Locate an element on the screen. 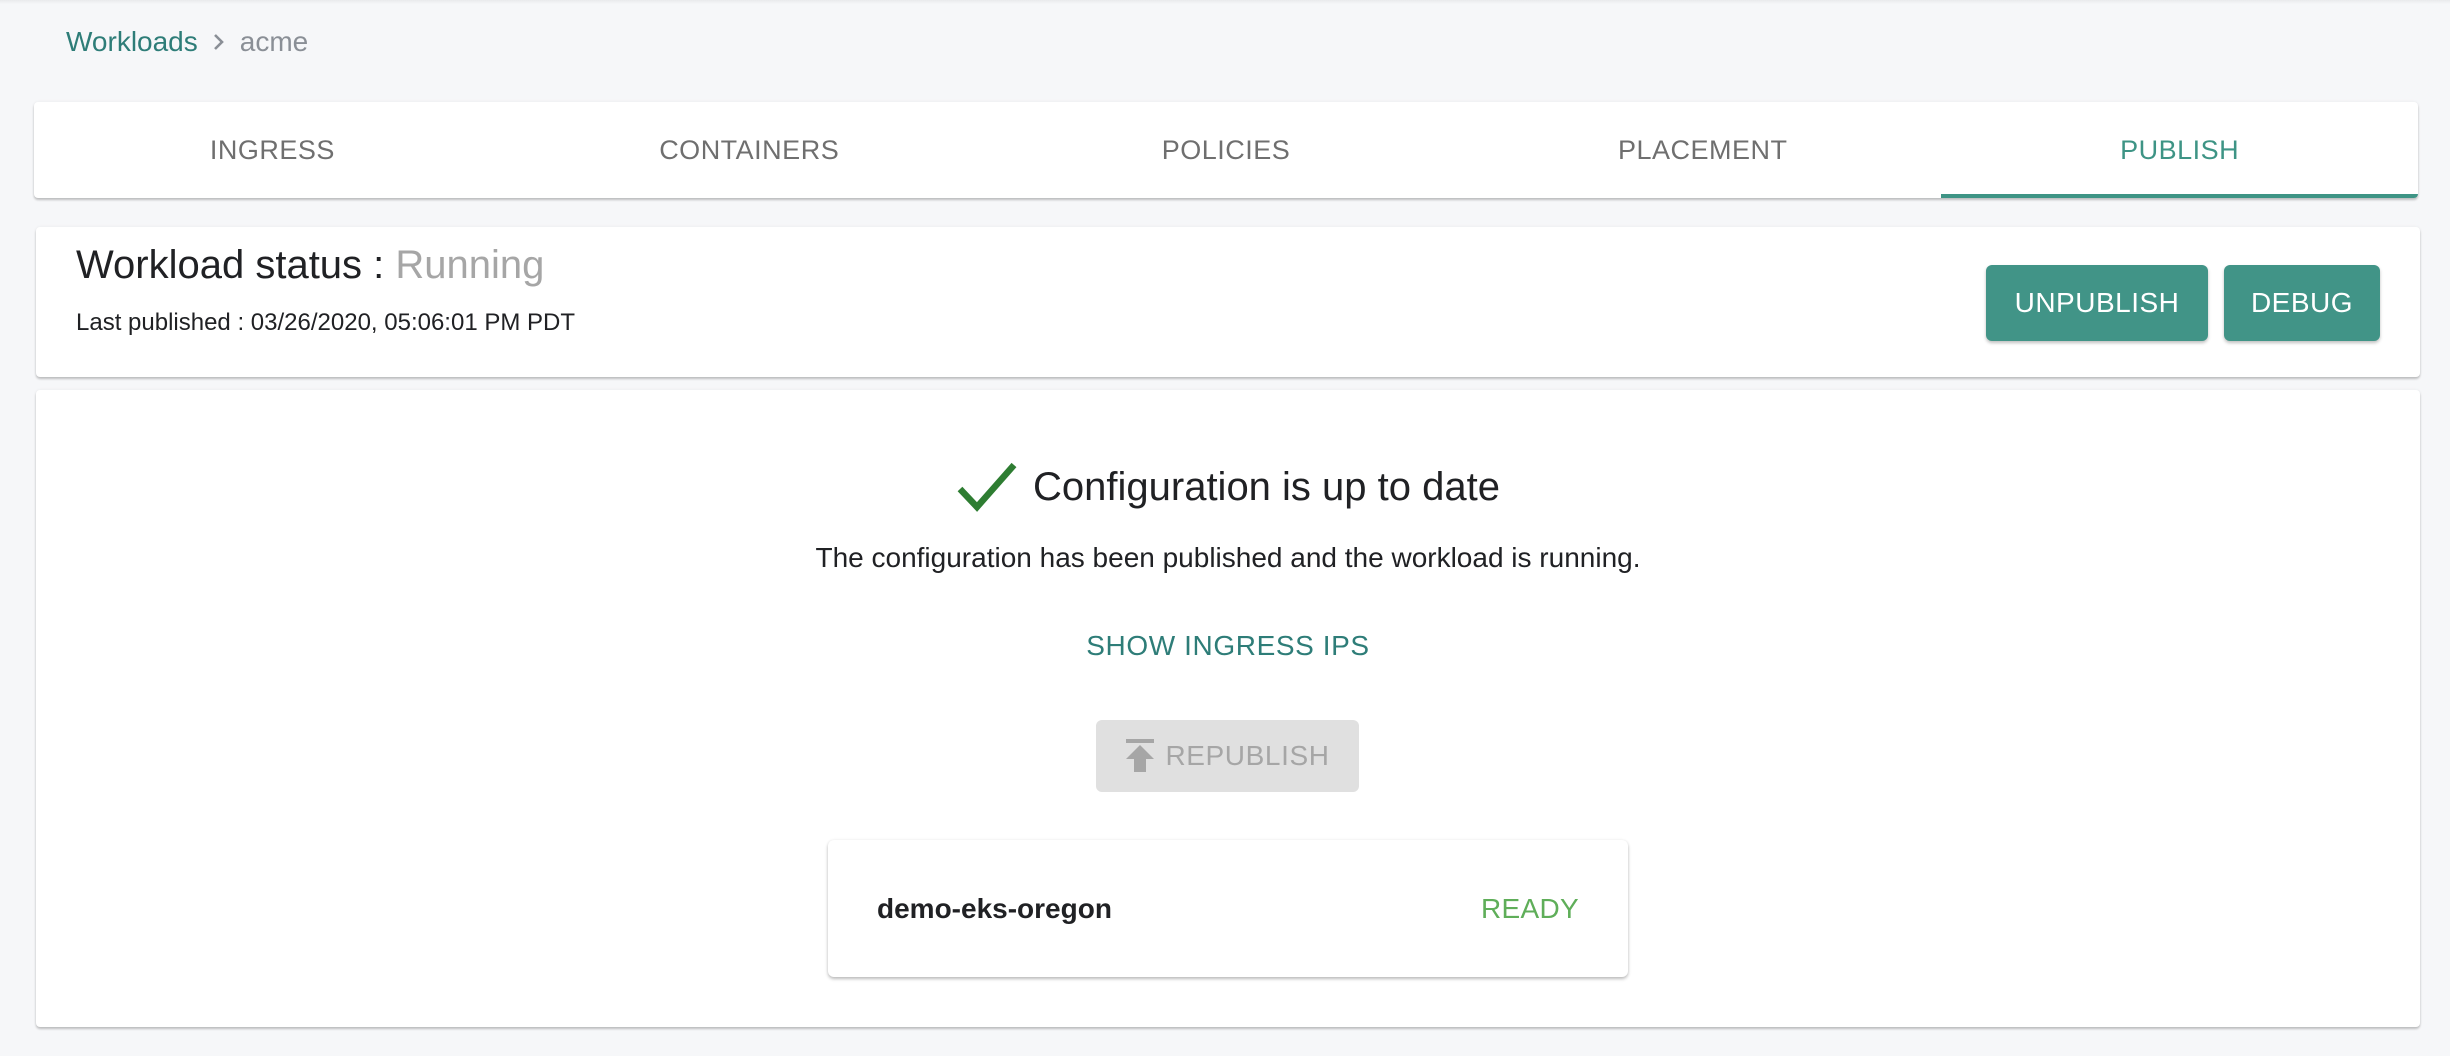 Image resolution: width=2450 pixels, height=1056 pixels. tab-ingress: INGRESS is located at coordinates (272, 150).